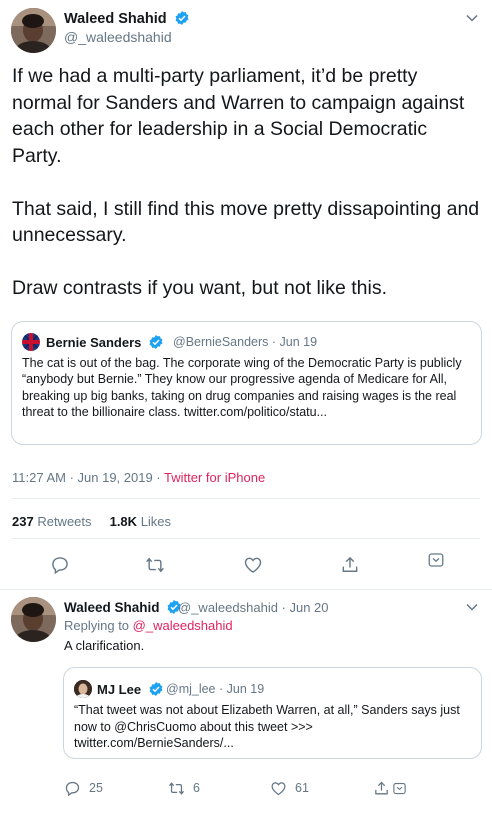  I want to click on reply-action: 25, so click(83, 788).